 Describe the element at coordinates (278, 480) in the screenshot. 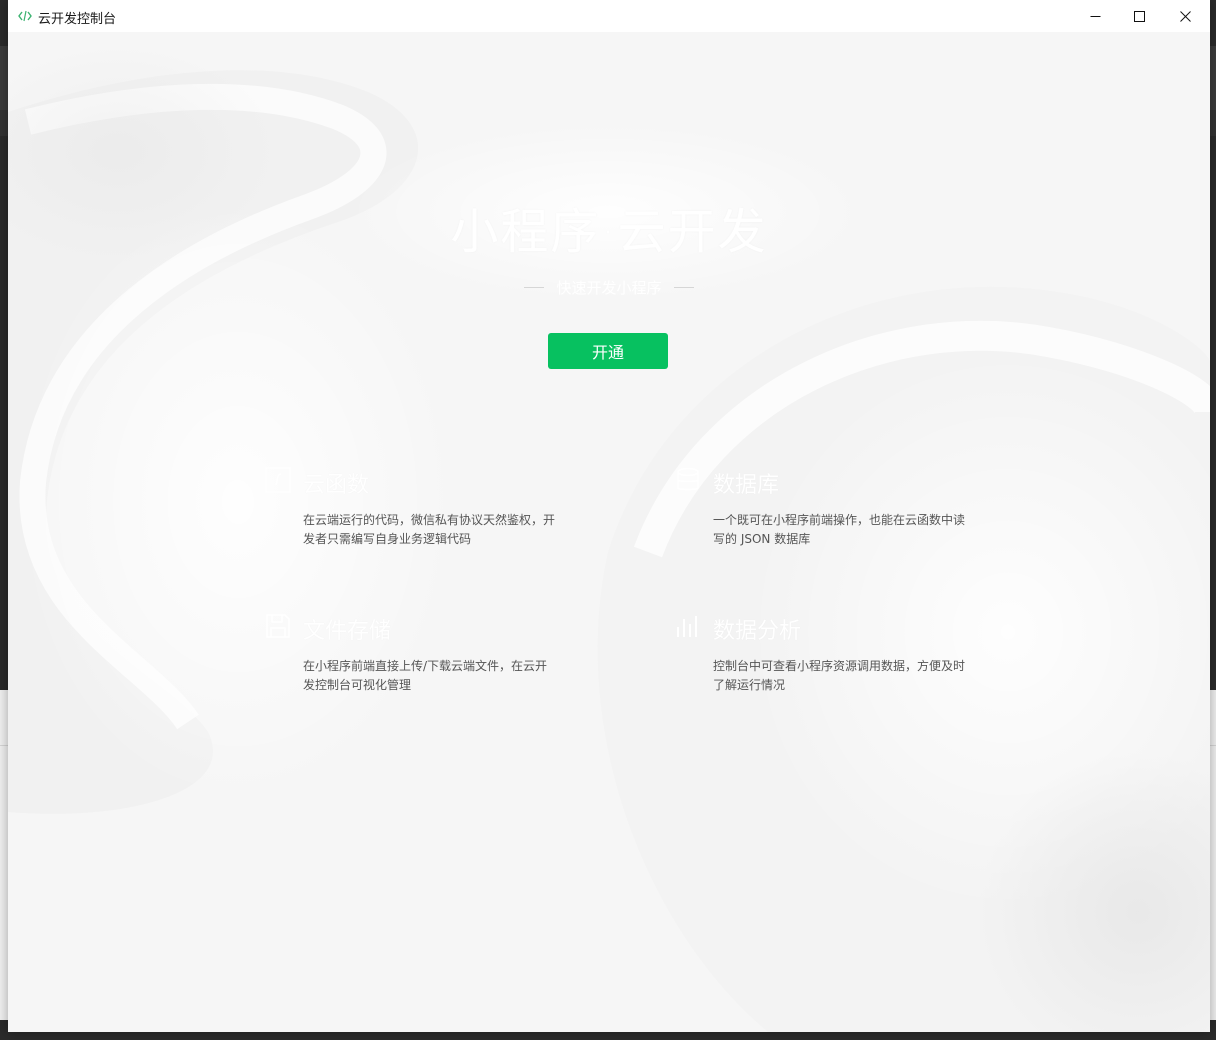

I see `function-icon` at that location.